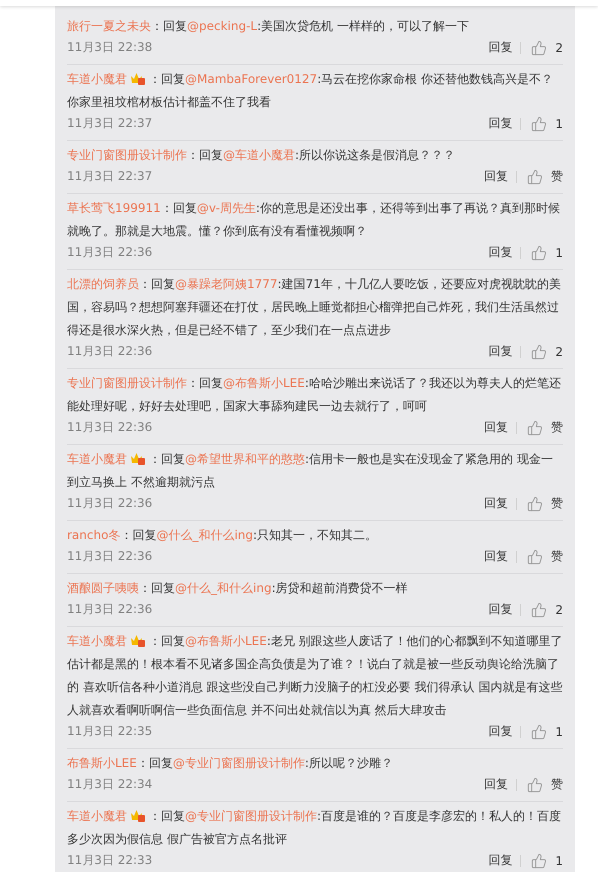  What do you see at coordinates (315, 675) in the screenshot?
I see `comment-text: 车道小魔君 ：回复@布鲁斯小LEE:老兄 别跟这些人废话了！他们的心都飘到不知道哪里了估计都是黑的！根本看不见诸多国企高负债是为了谁？！说白了就是被一些反动舆论给洗脑了的 喜欢听信各种小道消息 跟这些没自己判断力没脑子的杠没必要 我们得承认 国内就是有这些人就喜欢看啊听啊信一些负面信息 并不问出处就信以为真 然后大肆攻击` at bounding box center [315, 675].